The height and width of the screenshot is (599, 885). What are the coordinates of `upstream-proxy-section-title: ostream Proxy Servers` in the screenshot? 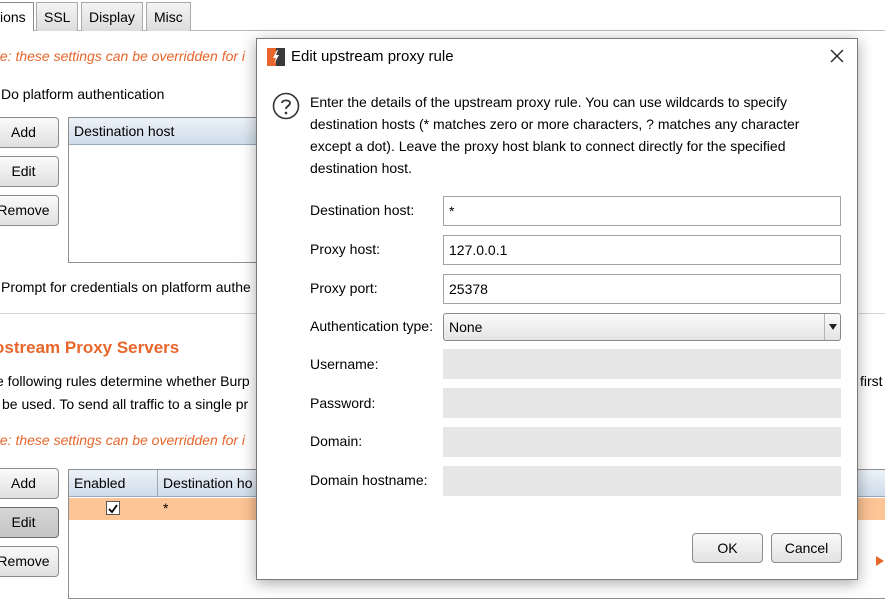 It's located at (90, 347).